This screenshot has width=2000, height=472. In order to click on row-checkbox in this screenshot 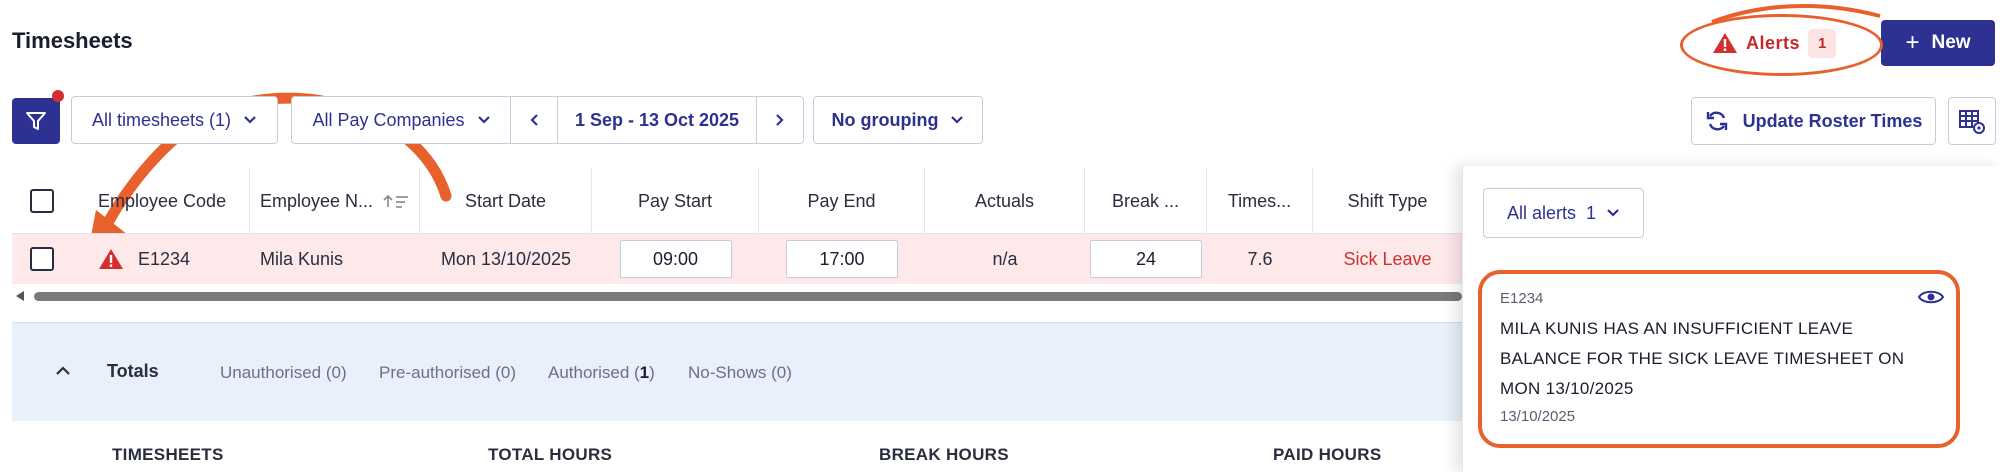, I will do `click(42, 259)`.